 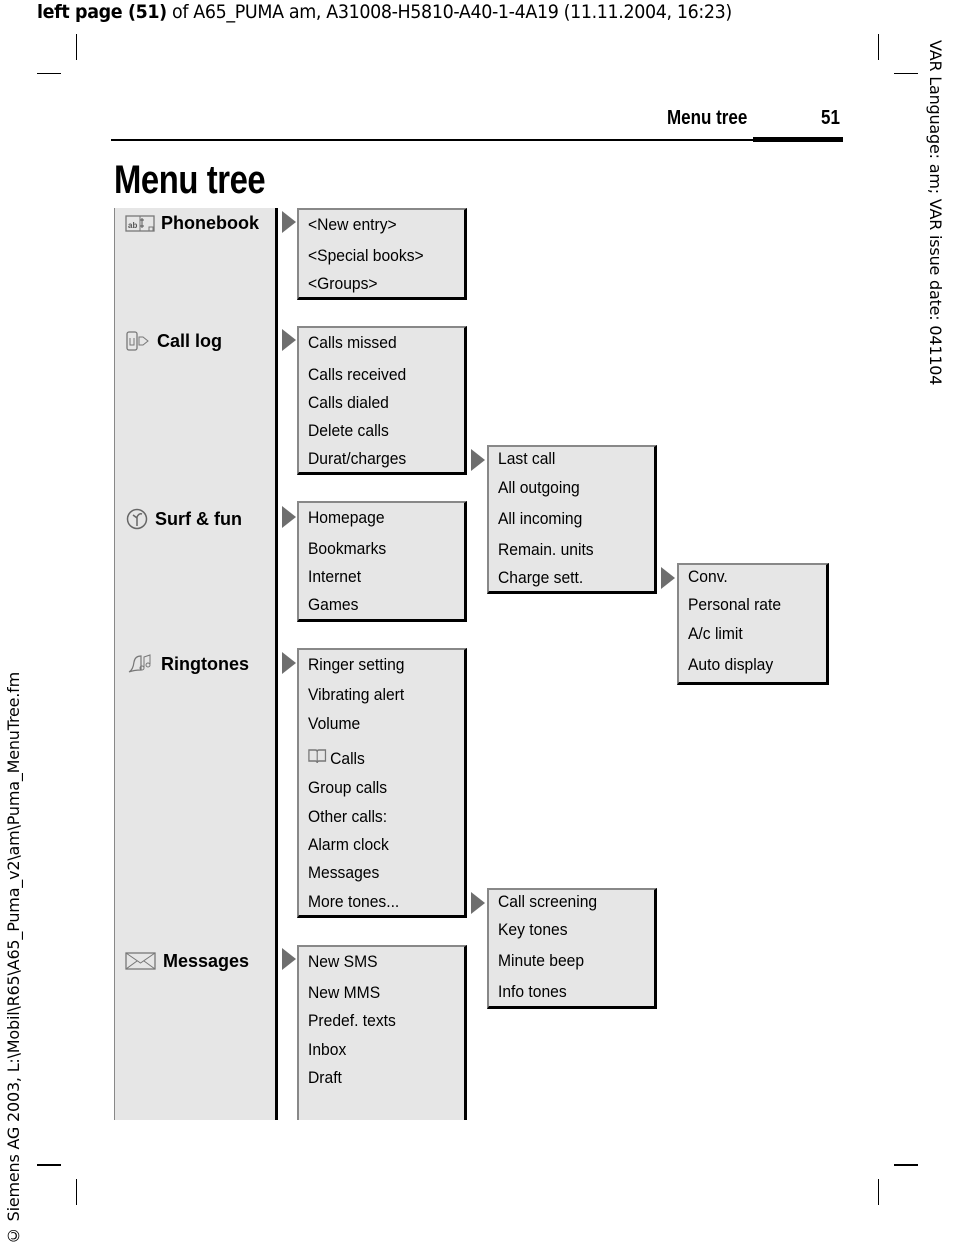 What do you see at coordinates (346, 518) in the screenshot?
I see `submenu-item: Homepage` at bounding box center [346, 518].